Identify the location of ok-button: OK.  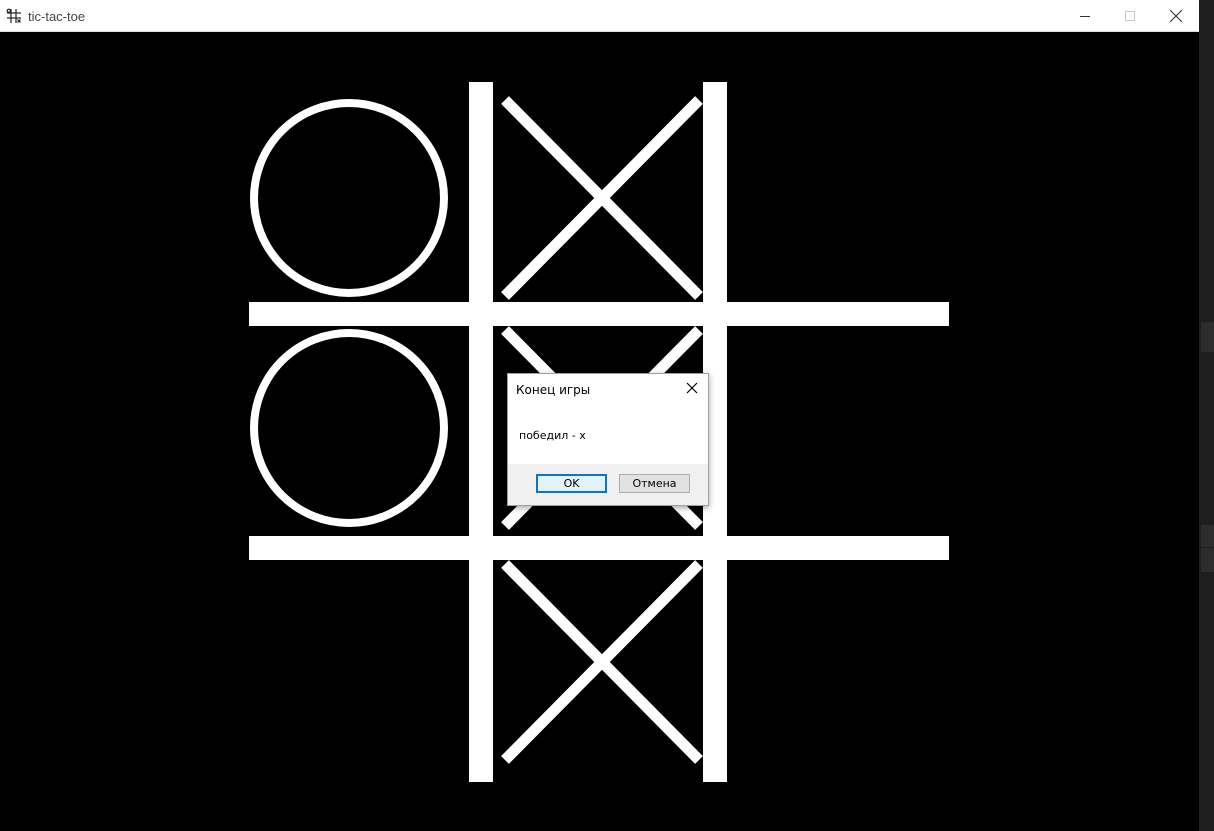
(571, 483).